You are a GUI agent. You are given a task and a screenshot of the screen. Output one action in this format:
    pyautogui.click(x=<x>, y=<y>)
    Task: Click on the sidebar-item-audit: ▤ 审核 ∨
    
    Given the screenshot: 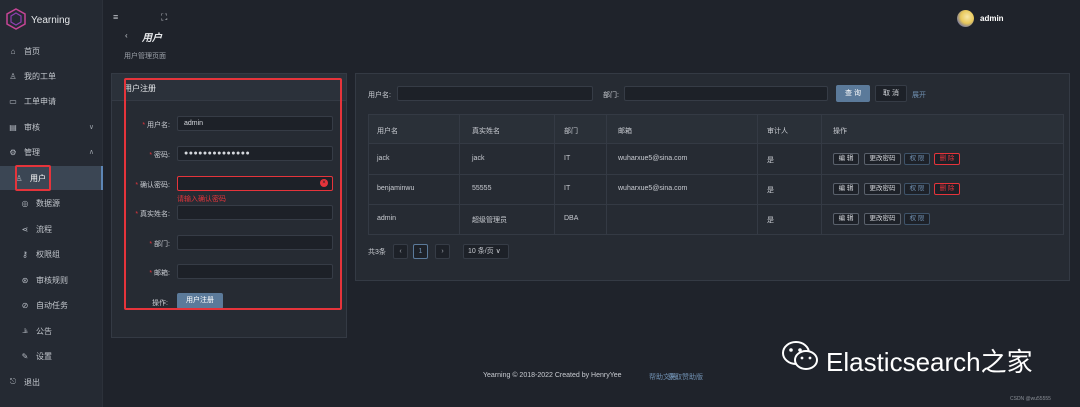 What is the action you would take?
    pyautogui.click(x=51, y=127)
    